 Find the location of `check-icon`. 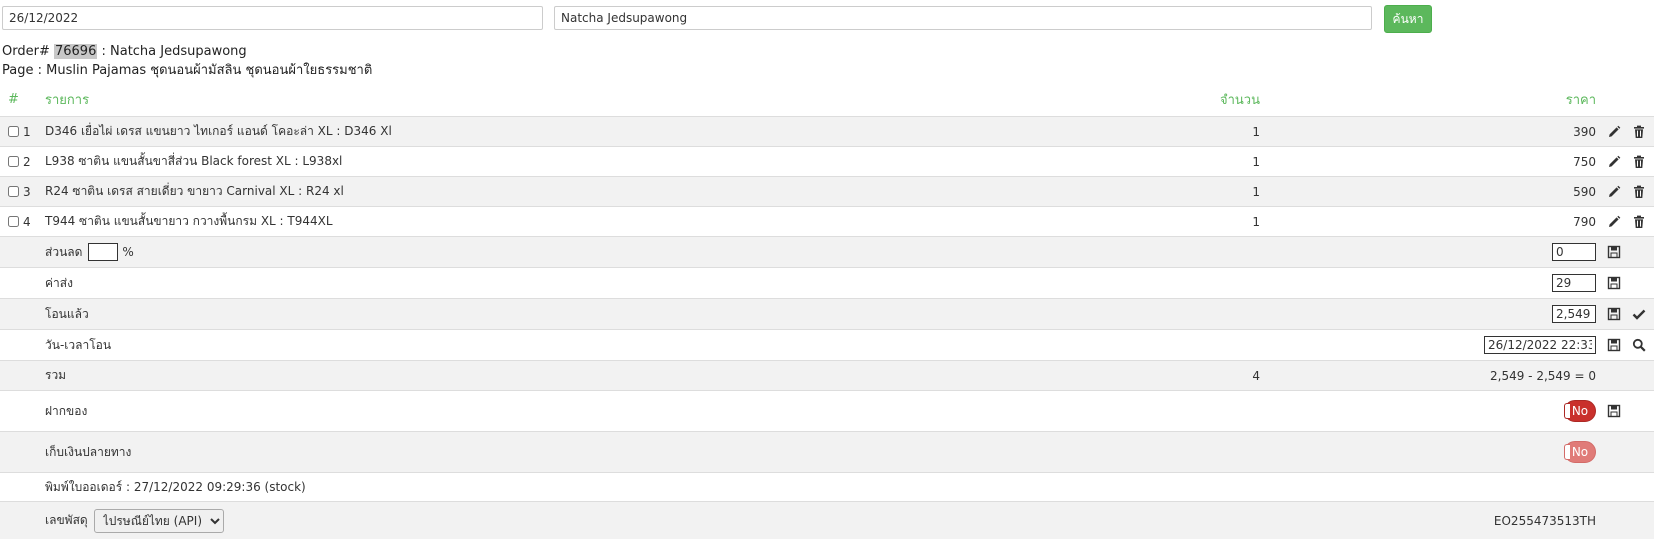

check-icon is located at coordinates (1639, 314).